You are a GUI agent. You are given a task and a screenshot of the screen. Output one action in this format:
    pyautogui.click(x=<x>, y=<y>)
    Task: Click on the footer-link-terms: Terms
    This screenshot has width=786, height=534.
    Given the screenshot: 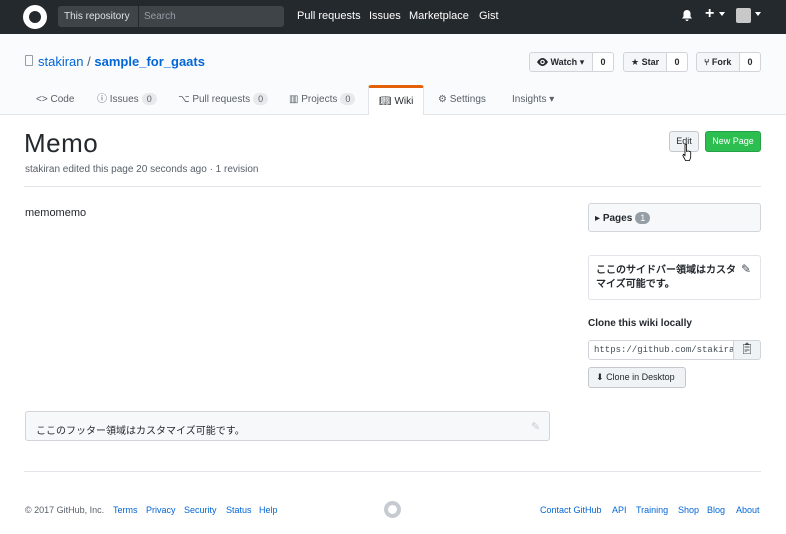 What is the action you would take?
    pyautogui.click(x=125, y=510)
    